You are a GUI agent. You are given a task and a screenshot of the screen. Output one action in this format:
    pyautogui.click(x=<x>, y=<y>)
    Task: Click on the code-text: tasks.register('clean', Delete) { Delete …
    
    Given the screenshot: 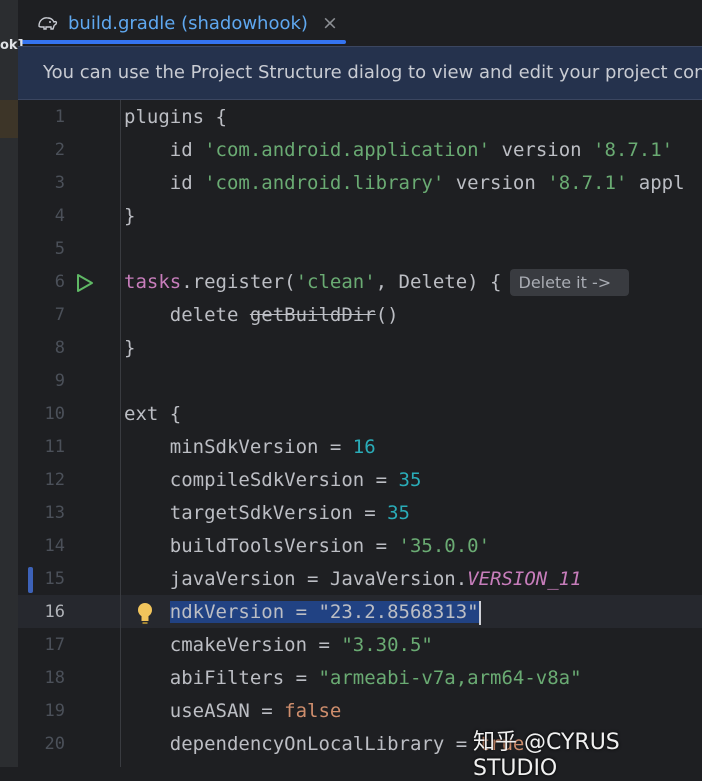 What is the action you would take?
    pyautogui.click(x=377, y=282)
    